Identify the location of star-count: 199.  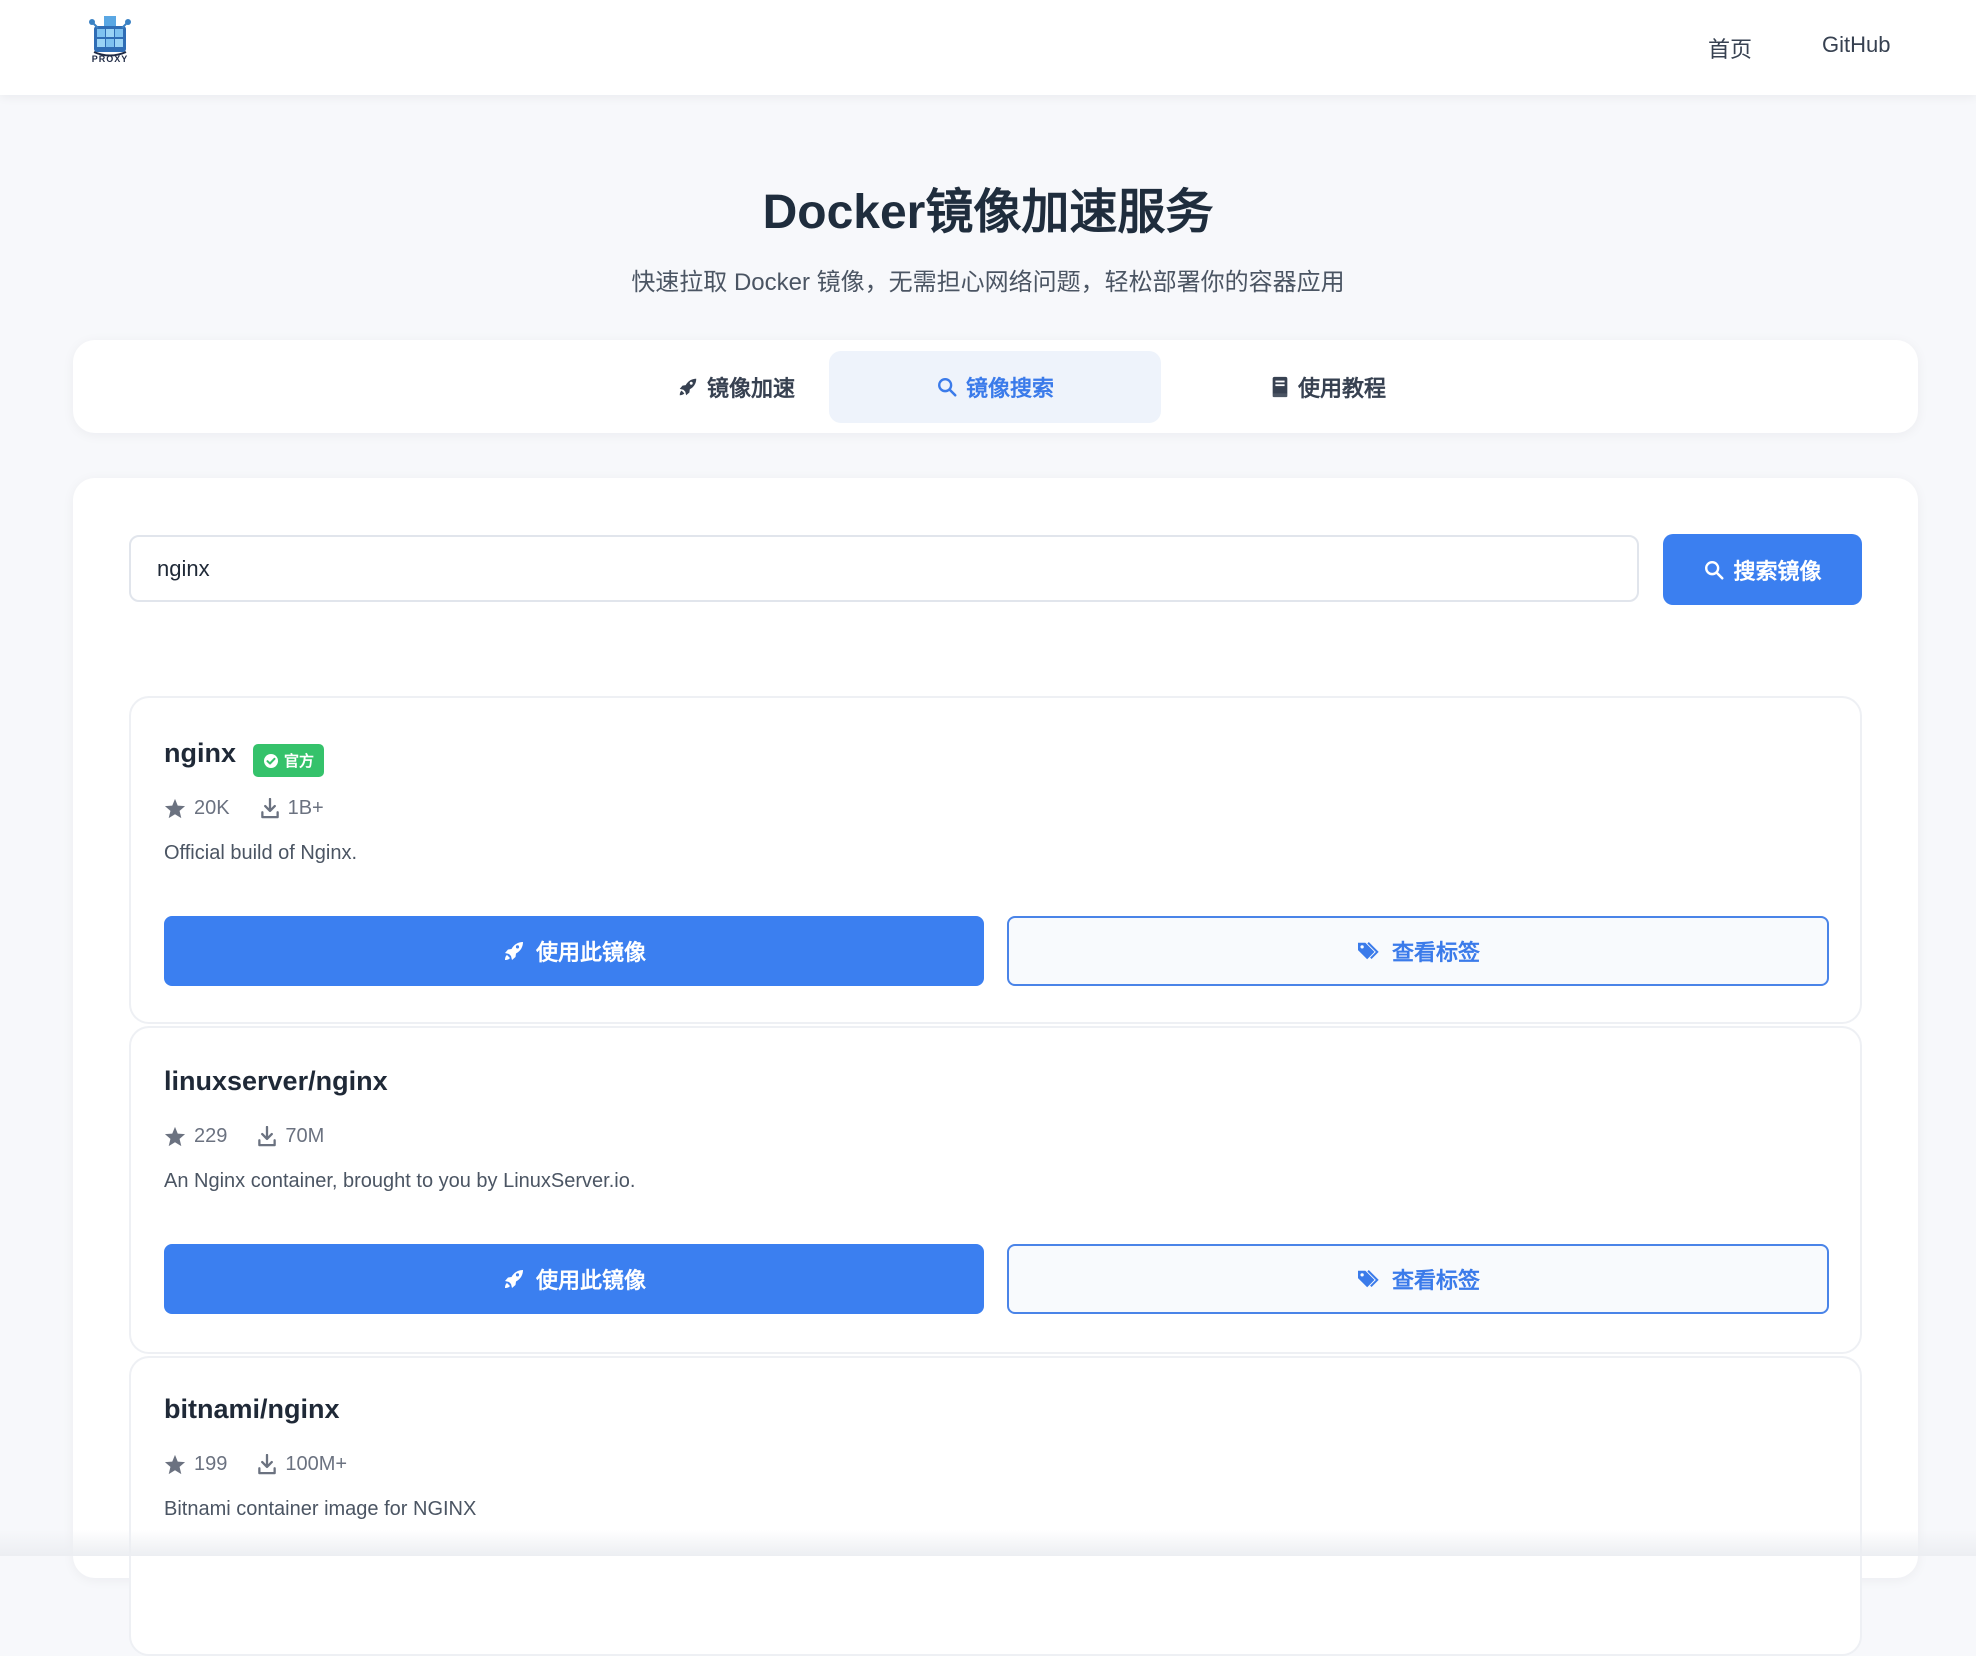
(211, 1464).